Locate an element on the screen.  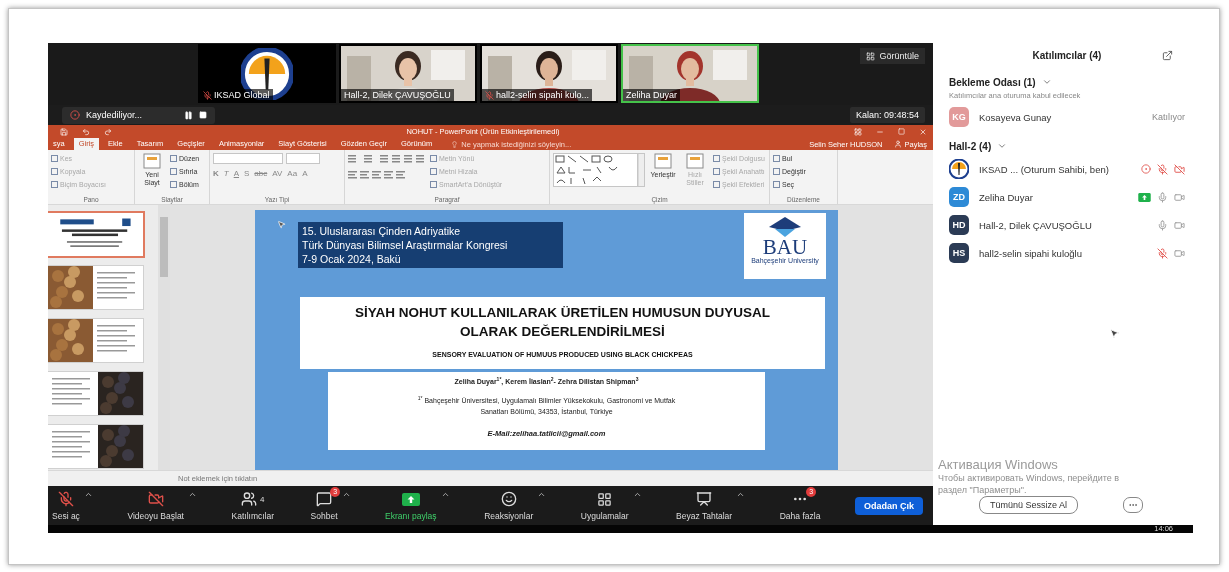
fan-icon is located at coordinates (785, 227).